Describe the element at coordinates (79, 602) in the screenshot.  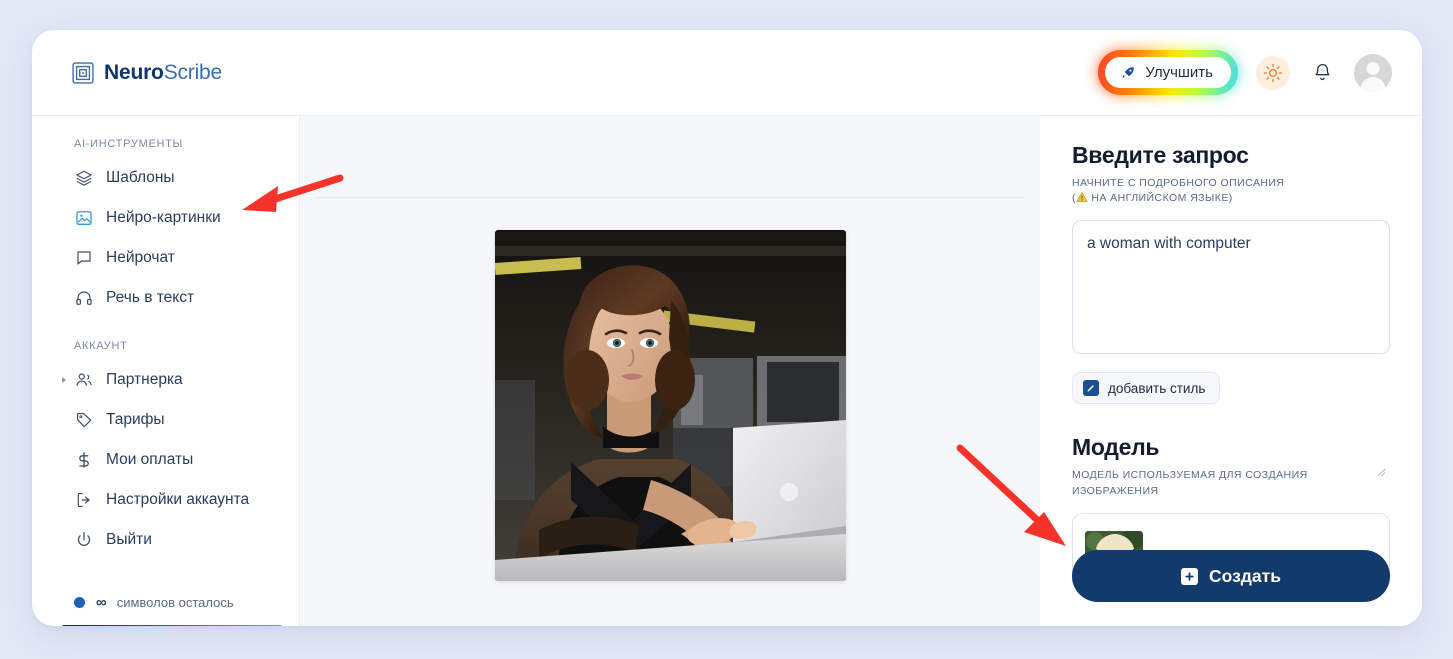
I see `quota-dot-icon` at that location.